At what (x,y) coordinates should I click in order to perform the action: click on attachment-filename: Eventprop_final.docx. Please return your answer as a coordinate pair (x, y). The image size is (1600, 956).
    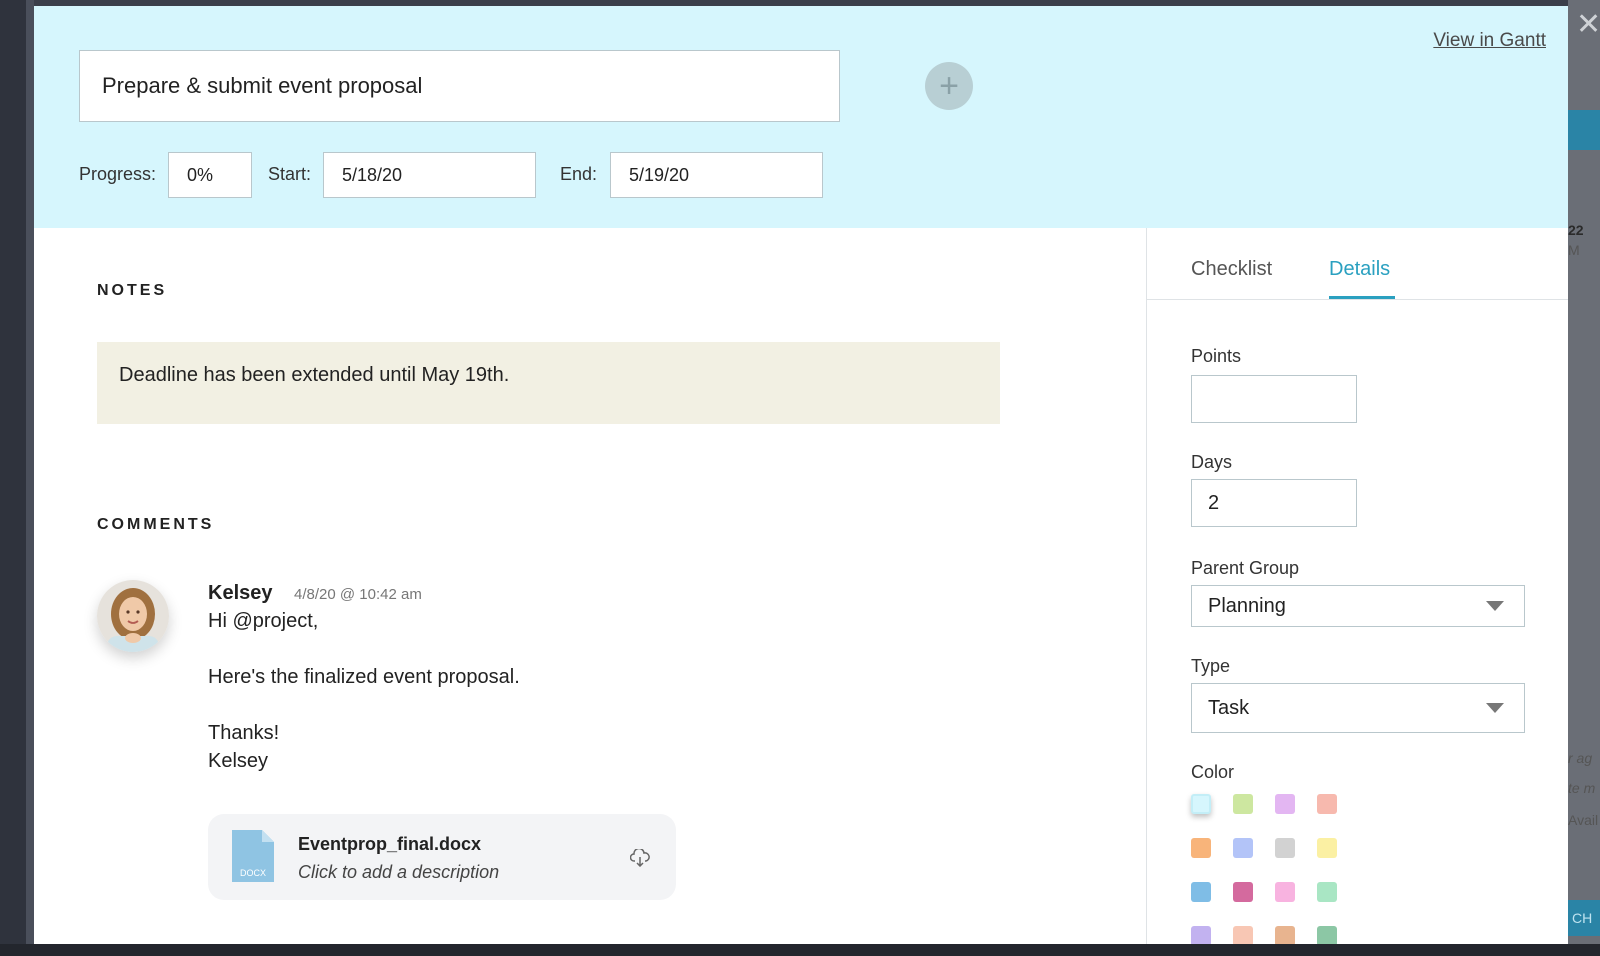
    Looking at the image, I should click on (389, 844).